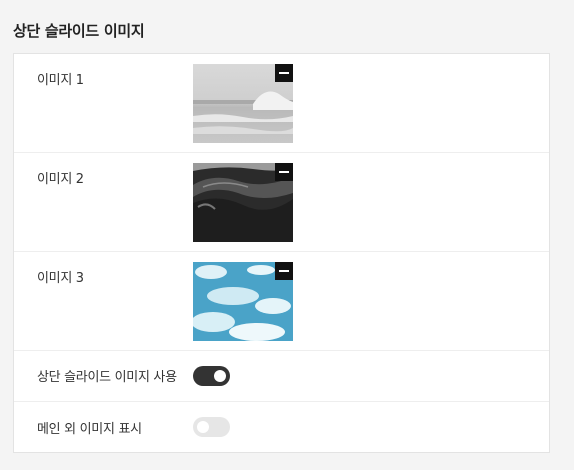  Describe the element at coordinates (60, 179) in the screenshot. I see `image-2-label: 이미지 2` at that location.